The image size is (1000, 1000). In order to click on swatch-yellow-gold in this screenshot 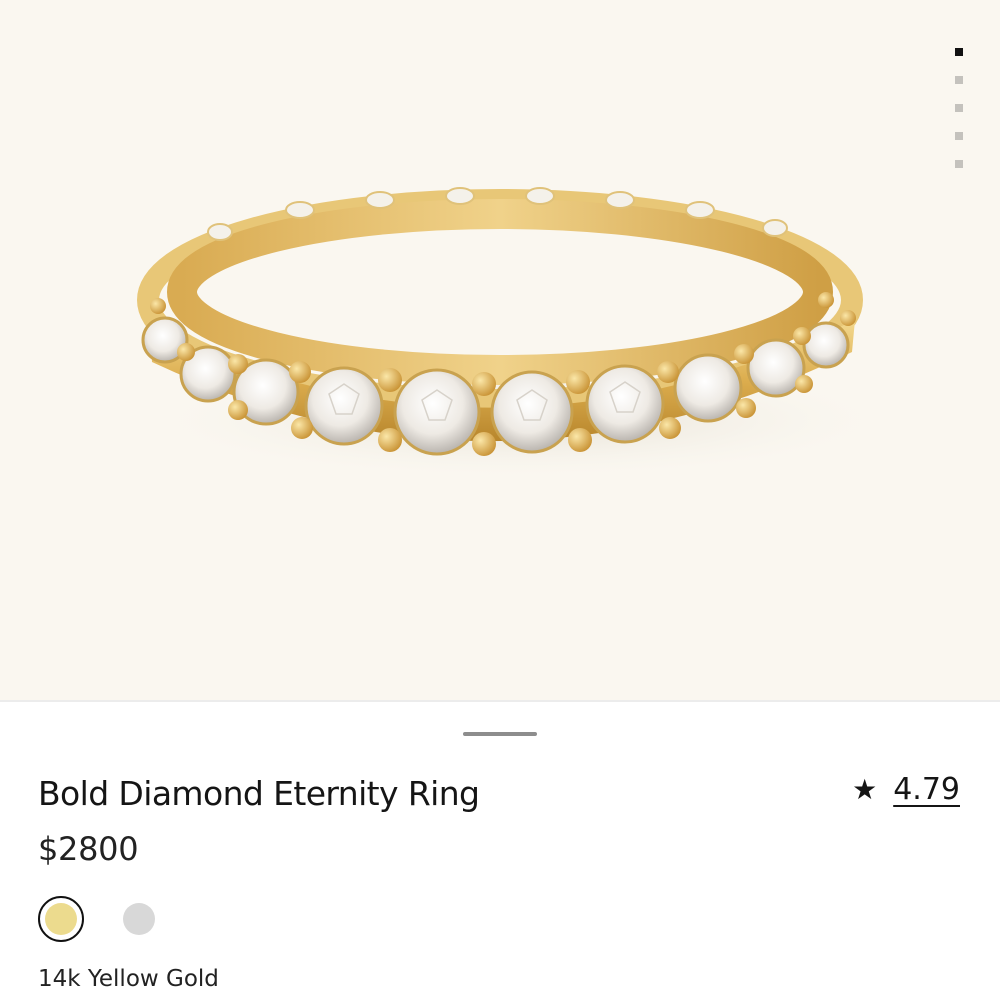, I will do `click(61, 919)`.